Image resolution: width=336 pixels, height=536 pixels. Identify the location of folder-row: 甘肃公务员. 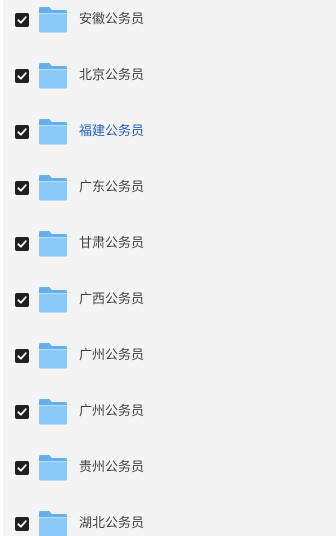
(168, 244).